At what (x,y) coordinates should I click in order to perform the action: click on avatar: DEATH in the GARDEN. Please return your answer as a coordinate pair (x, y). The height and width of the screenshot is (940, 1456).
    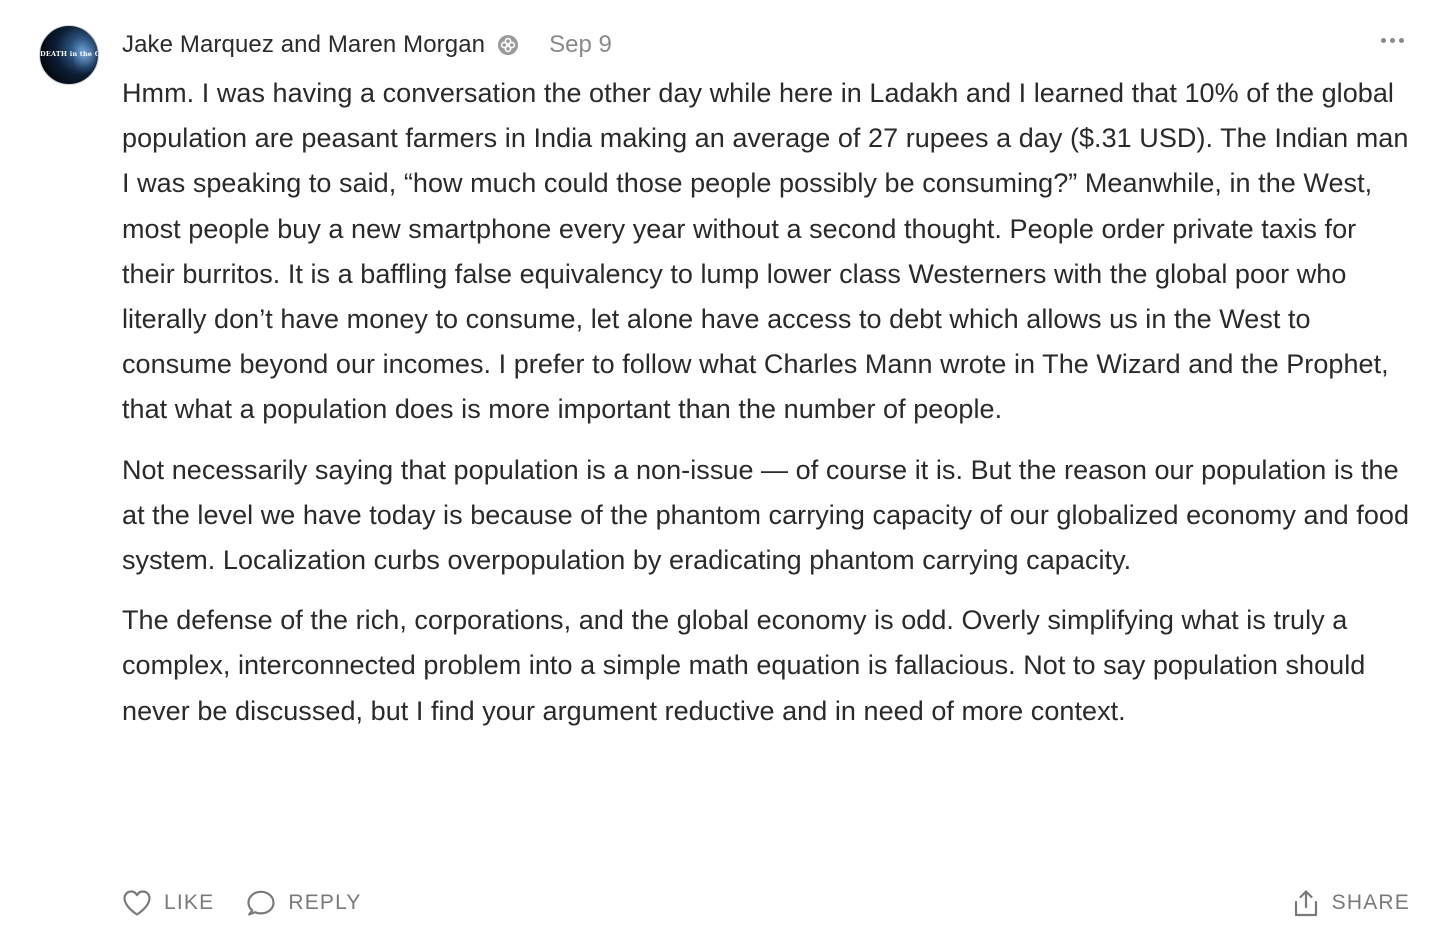
    Looking at the image, I should click on (69, 55).